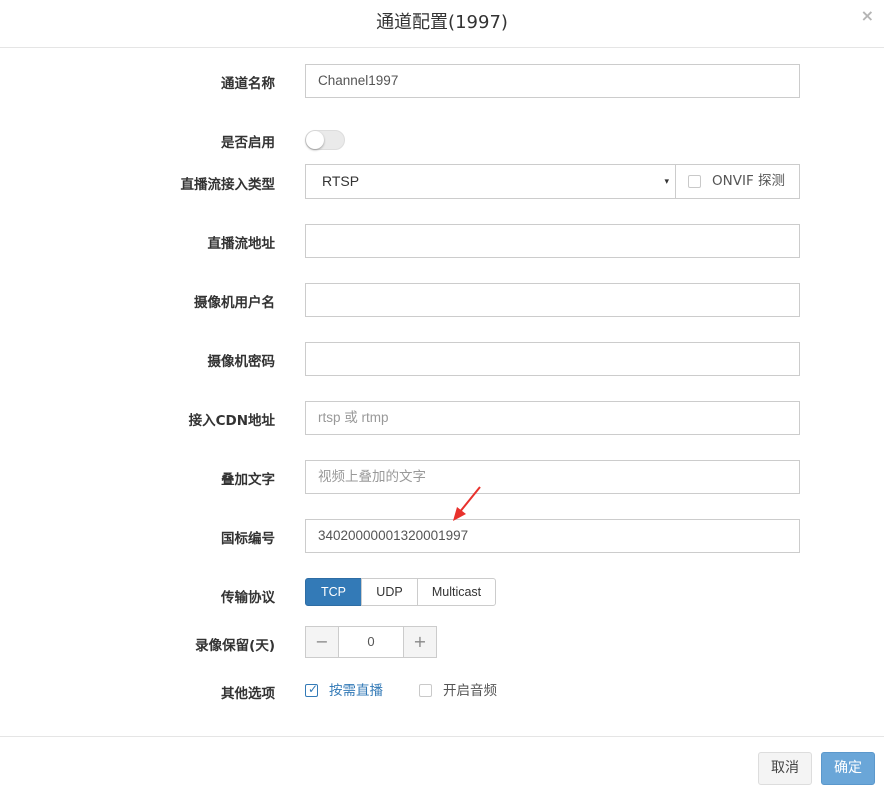 The image size is (884, 793). Describe the element at coordinates (248, 84) in the screenshot. I see `channel-name-label: 通道名称` at that location.